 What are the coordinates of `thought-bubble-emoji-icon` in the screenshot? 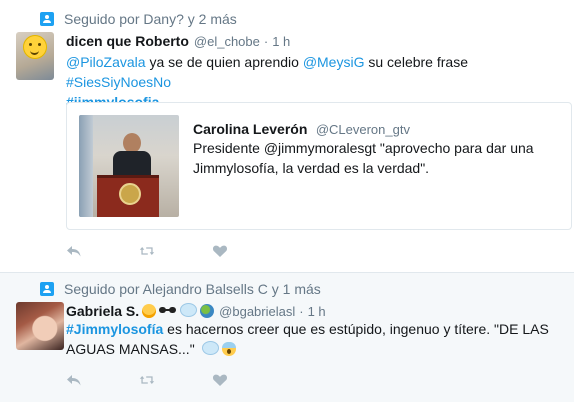 It's located at (210, 348).